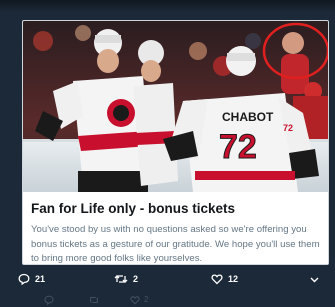 The image size is (335, 307). I want to click on reply-count: 21, so click(40, 279).